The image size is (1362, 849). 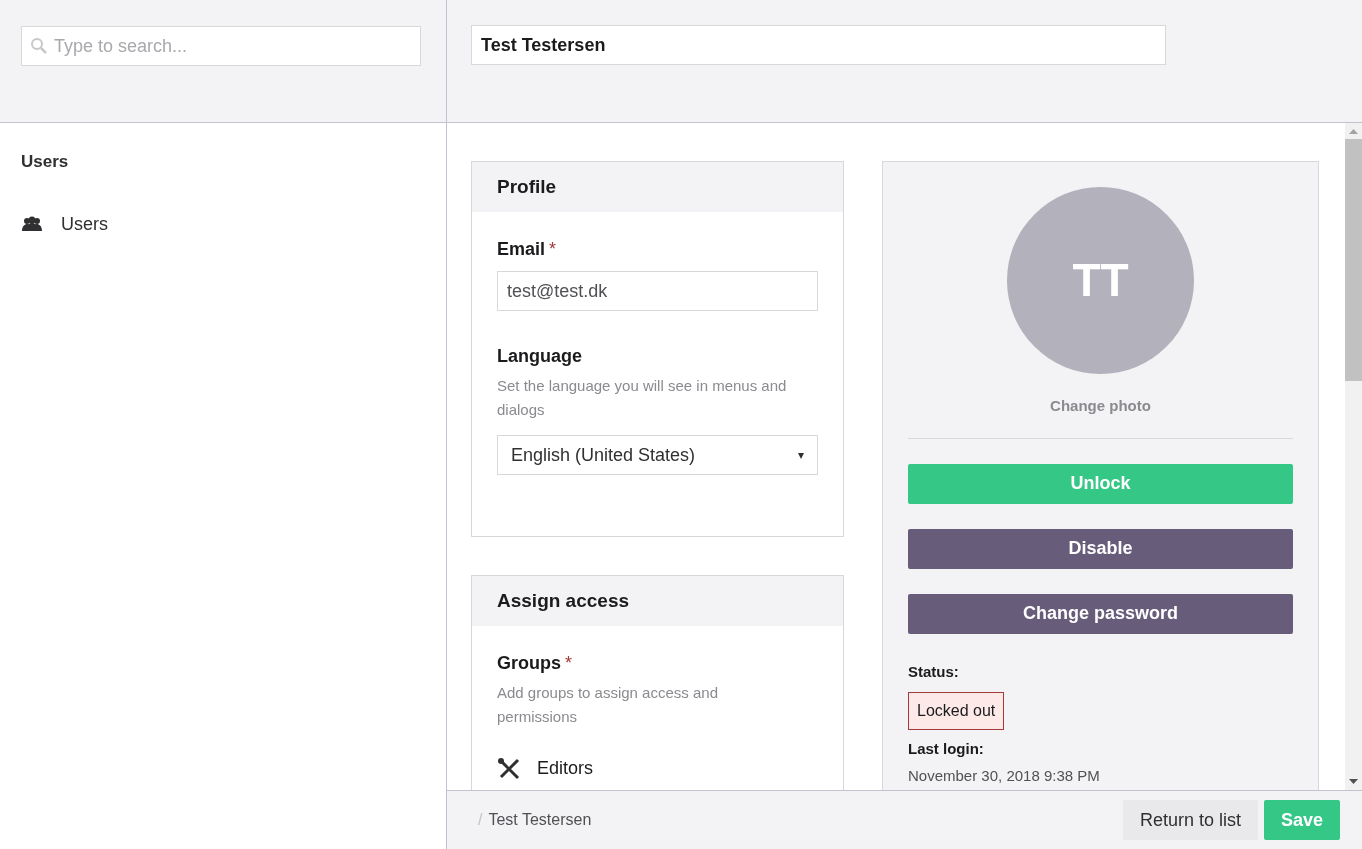 I want to click on users-icon, so click(x=32, y=224).